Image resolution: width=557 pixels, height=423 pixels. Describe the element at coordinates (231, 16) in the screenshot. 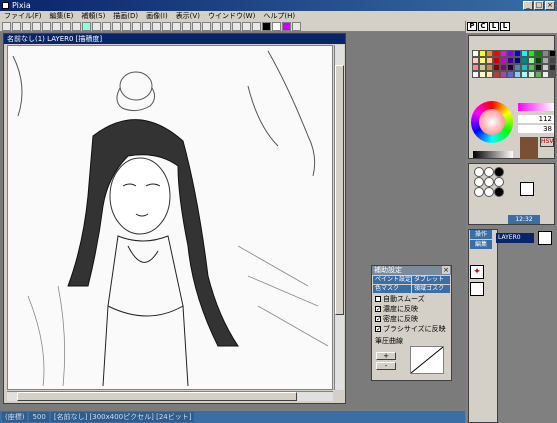

I see `menu-window: ウインドウ(W)` at that location.